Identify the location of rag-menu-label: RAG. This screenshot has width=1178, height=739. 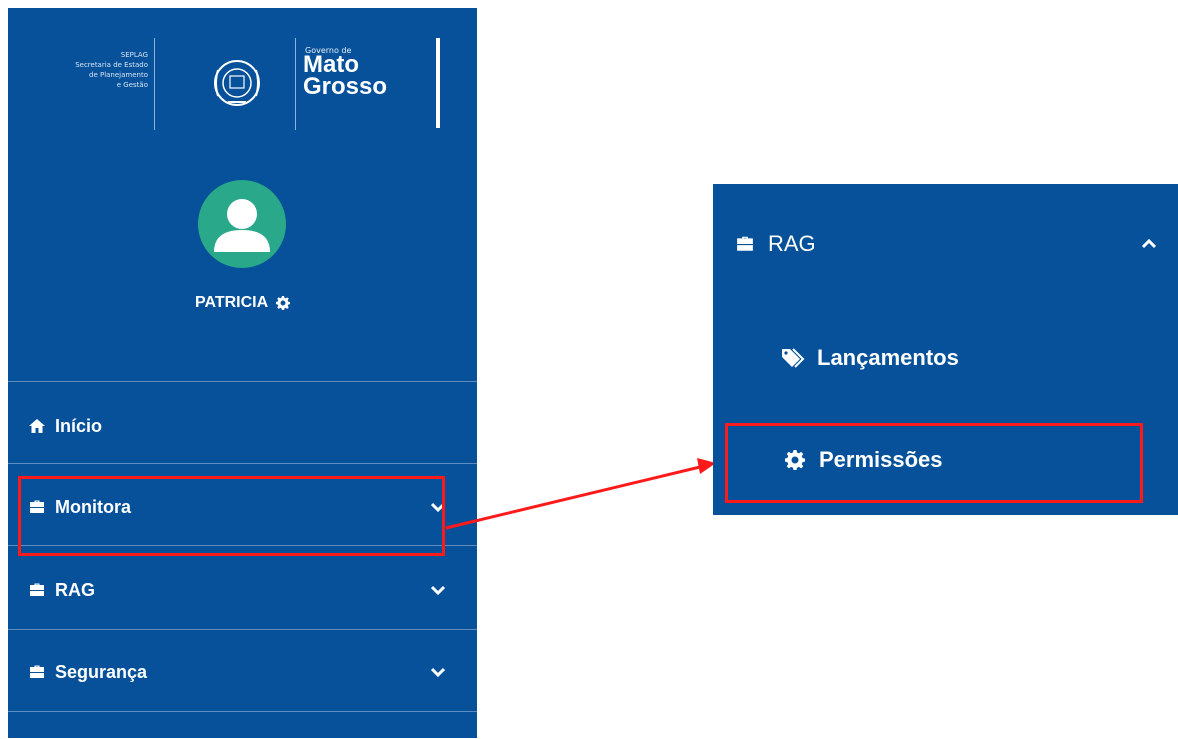
(792, 243).